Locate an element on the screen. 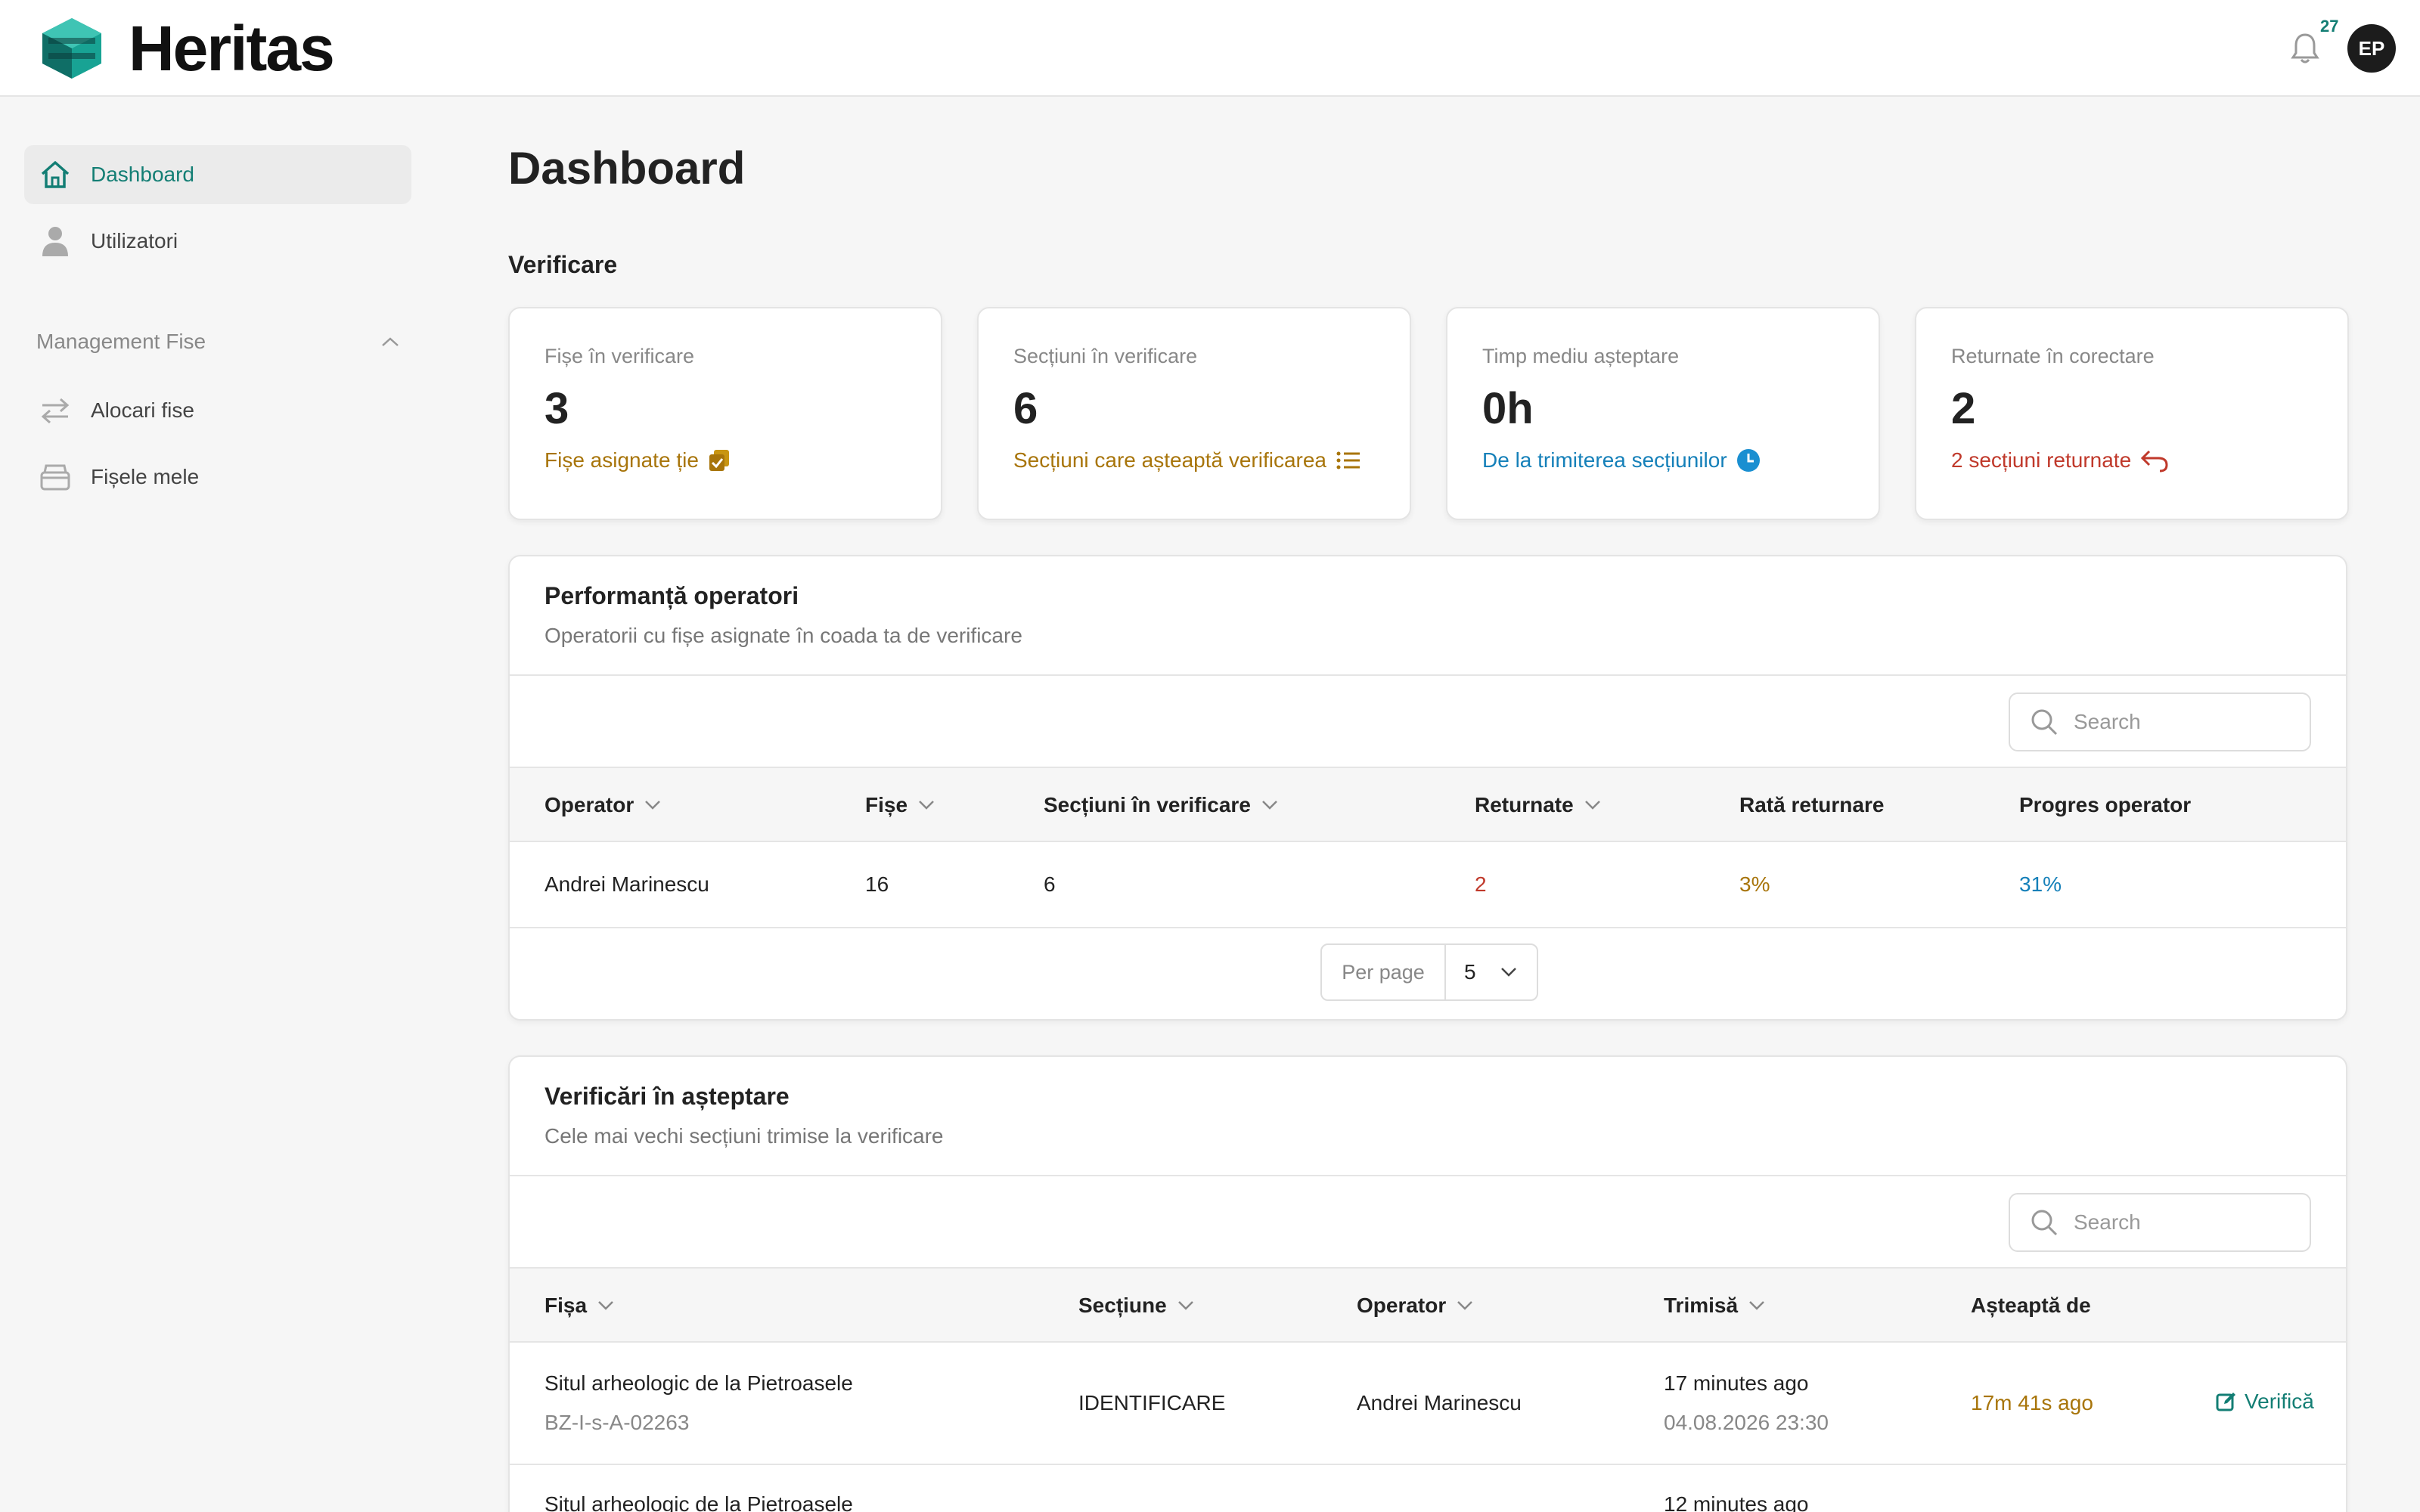 Image resolution: width=2420 pixels, height=1512 pixels. cell-returnate: 2 is located at coordinates (1481, 884).